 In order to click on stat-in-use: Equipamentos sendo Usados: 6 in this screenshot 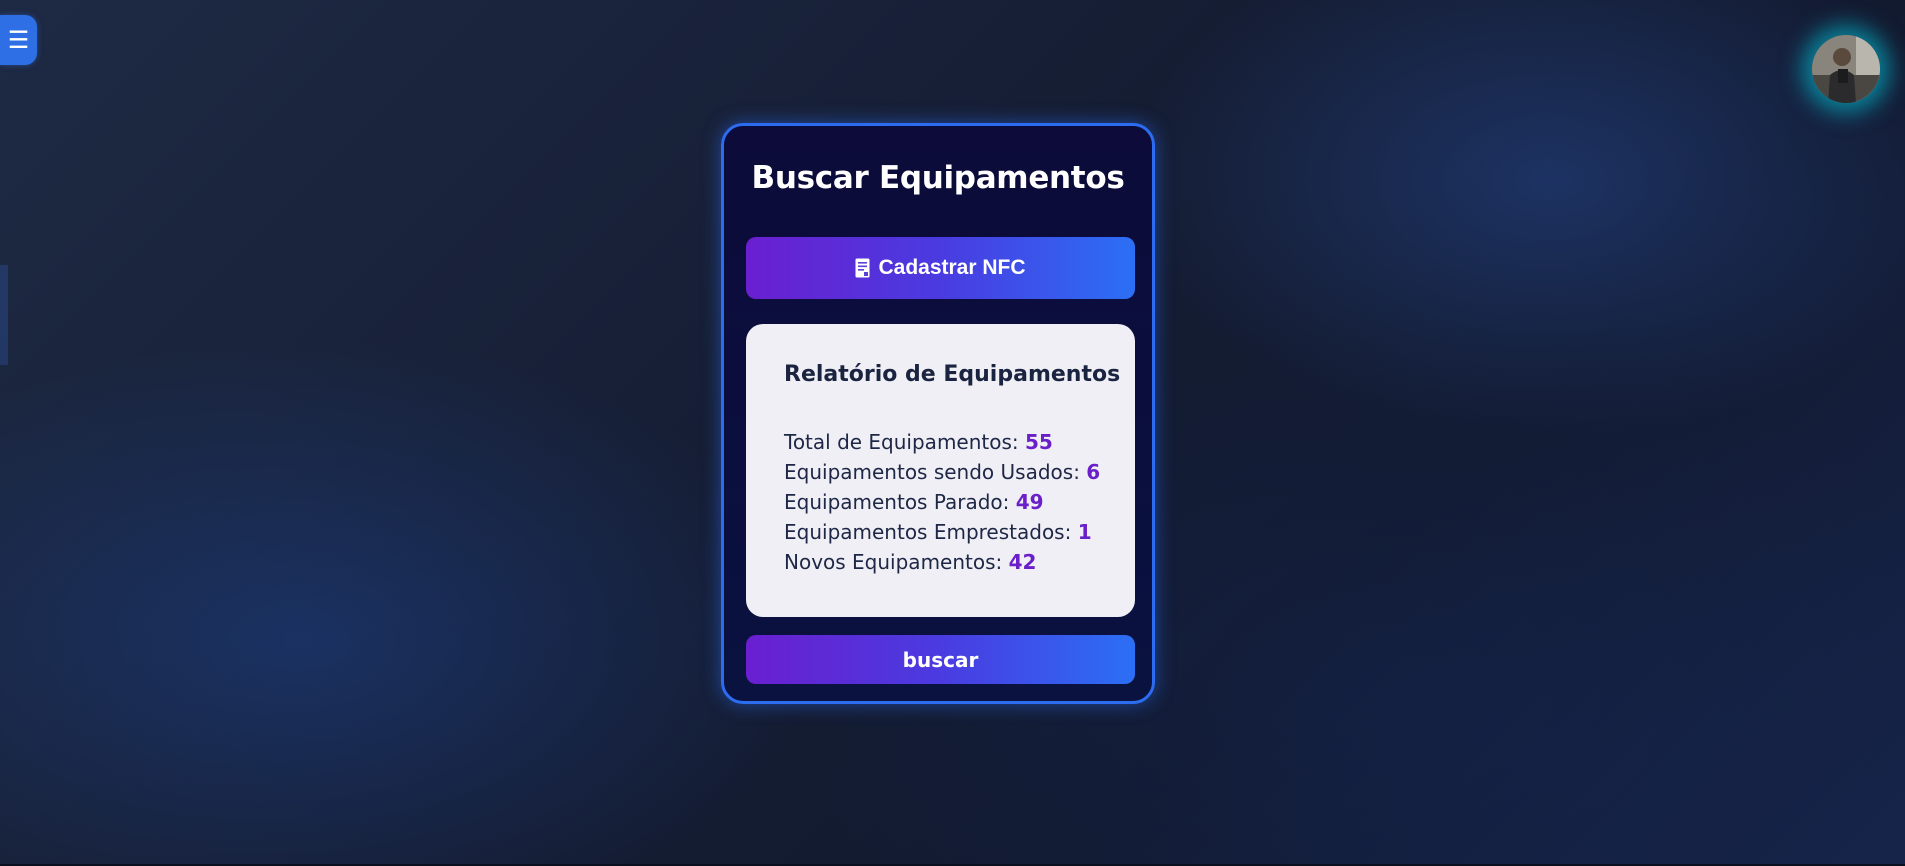, I will do `click(959, 472)`.